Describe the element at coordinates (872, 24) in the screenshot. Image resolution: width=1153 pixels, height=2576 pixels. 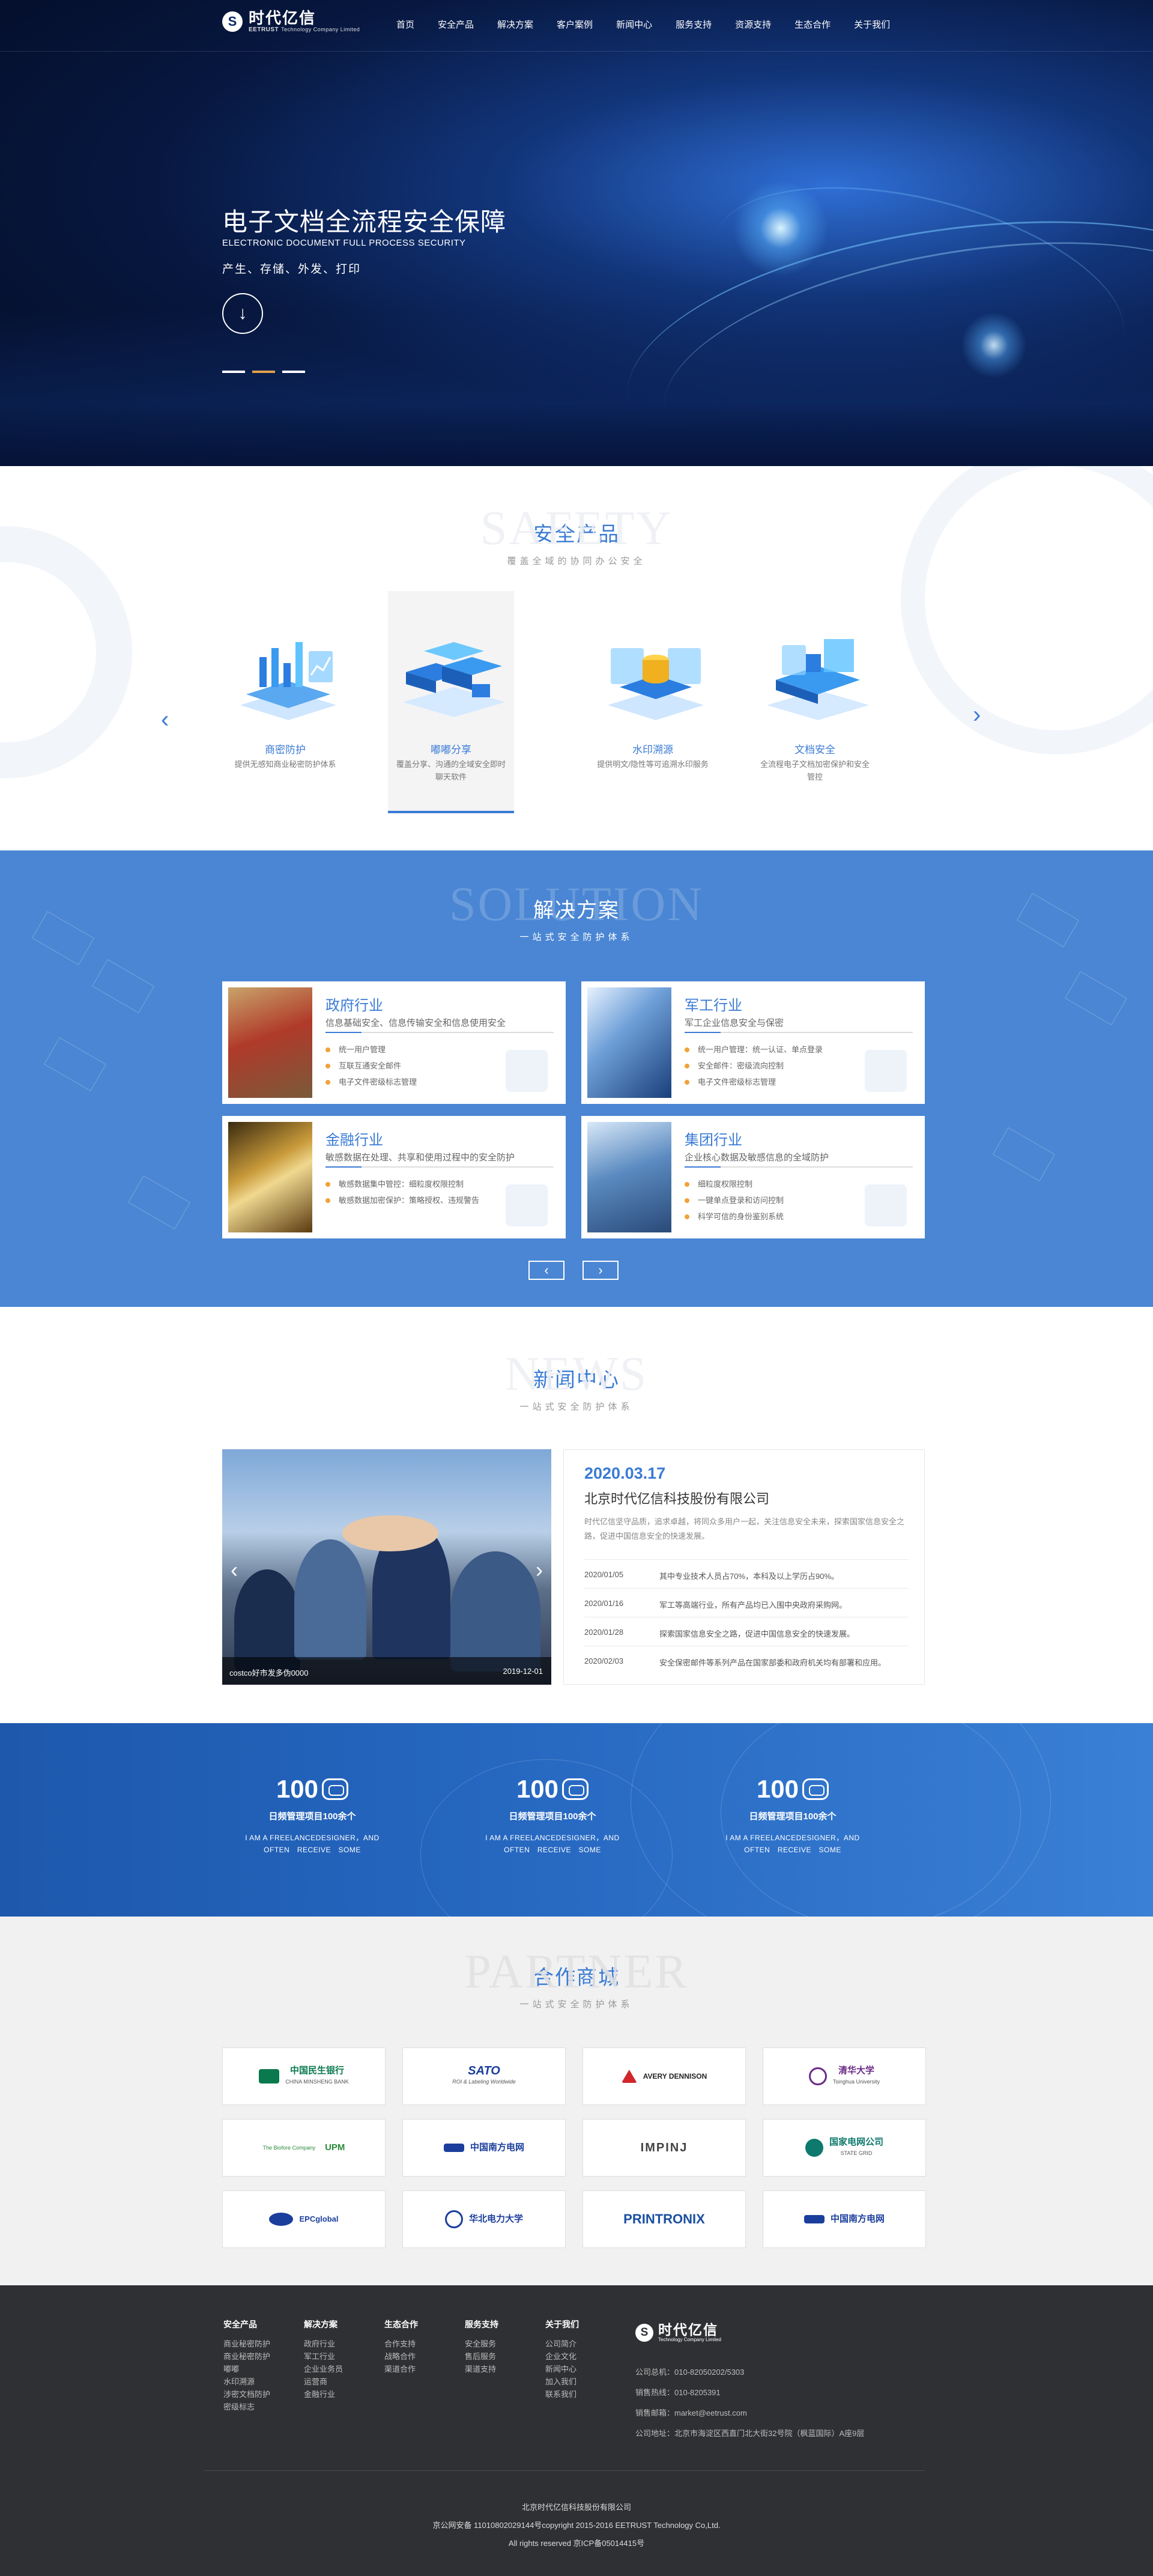
I see `nav-about: 关于我们` at that location.